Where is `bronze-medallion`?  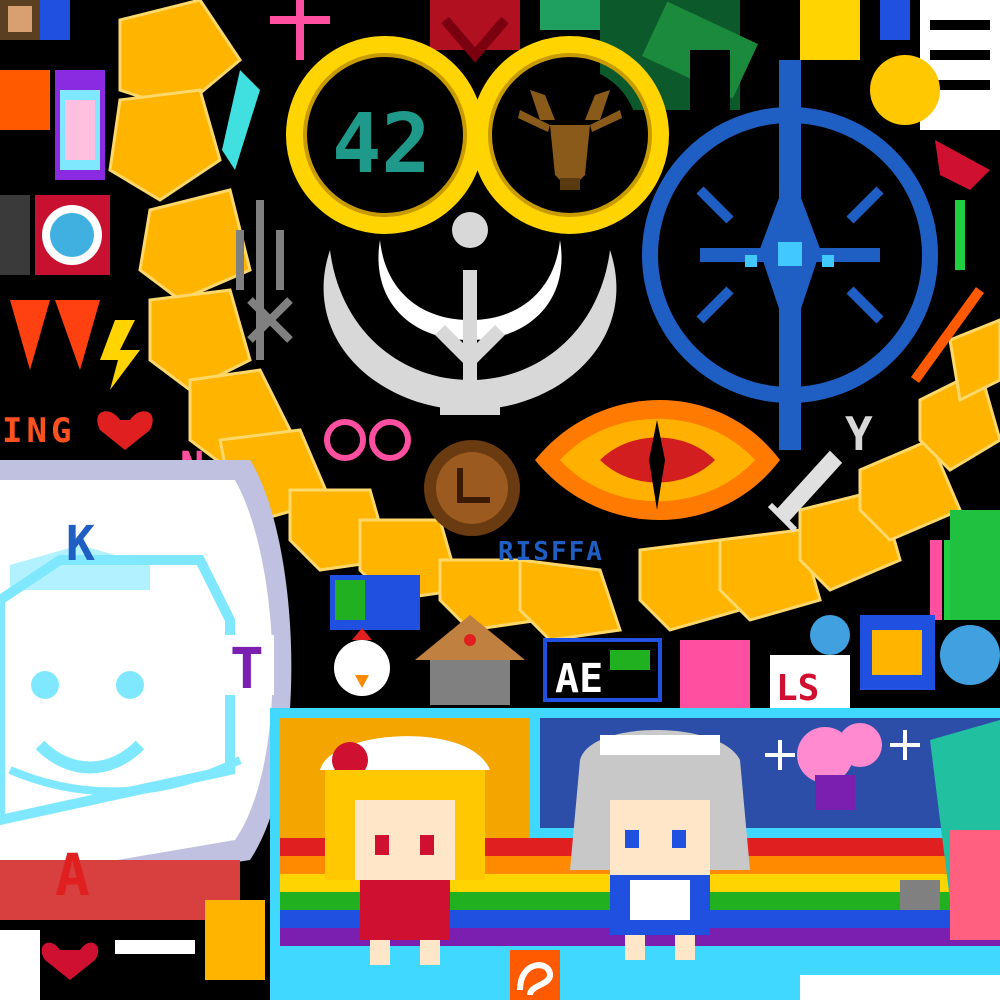
bronze-medallion is located at coordinates (472, 488).